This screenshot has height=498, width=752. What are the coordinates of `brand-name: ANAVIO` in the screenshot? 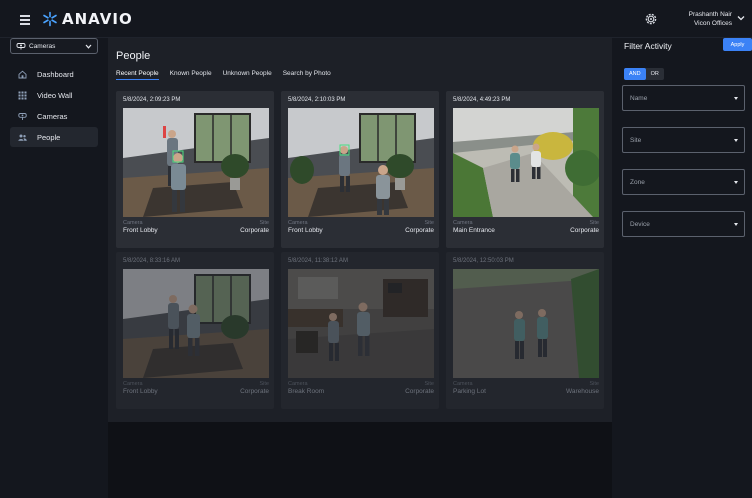 It's located at (97, 19).